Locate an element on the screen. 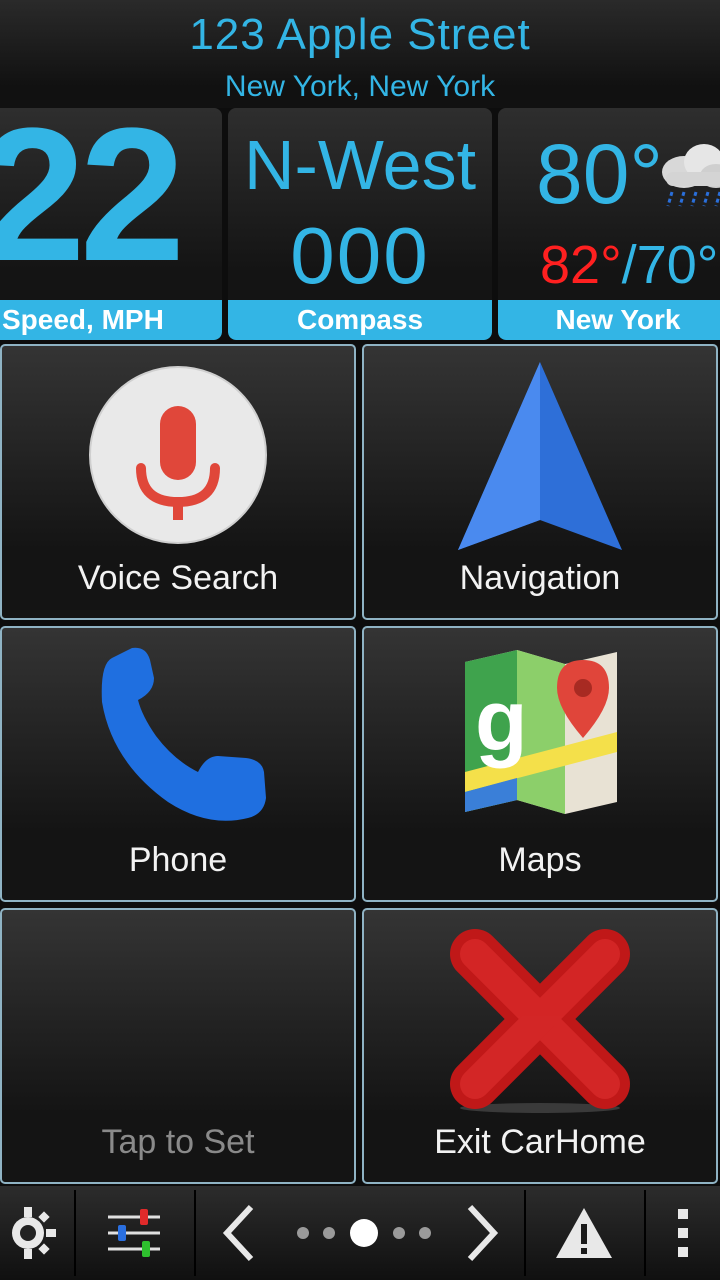 The image size is (720, 1280). compass-label: Compass is located at coordinates (360, 320).